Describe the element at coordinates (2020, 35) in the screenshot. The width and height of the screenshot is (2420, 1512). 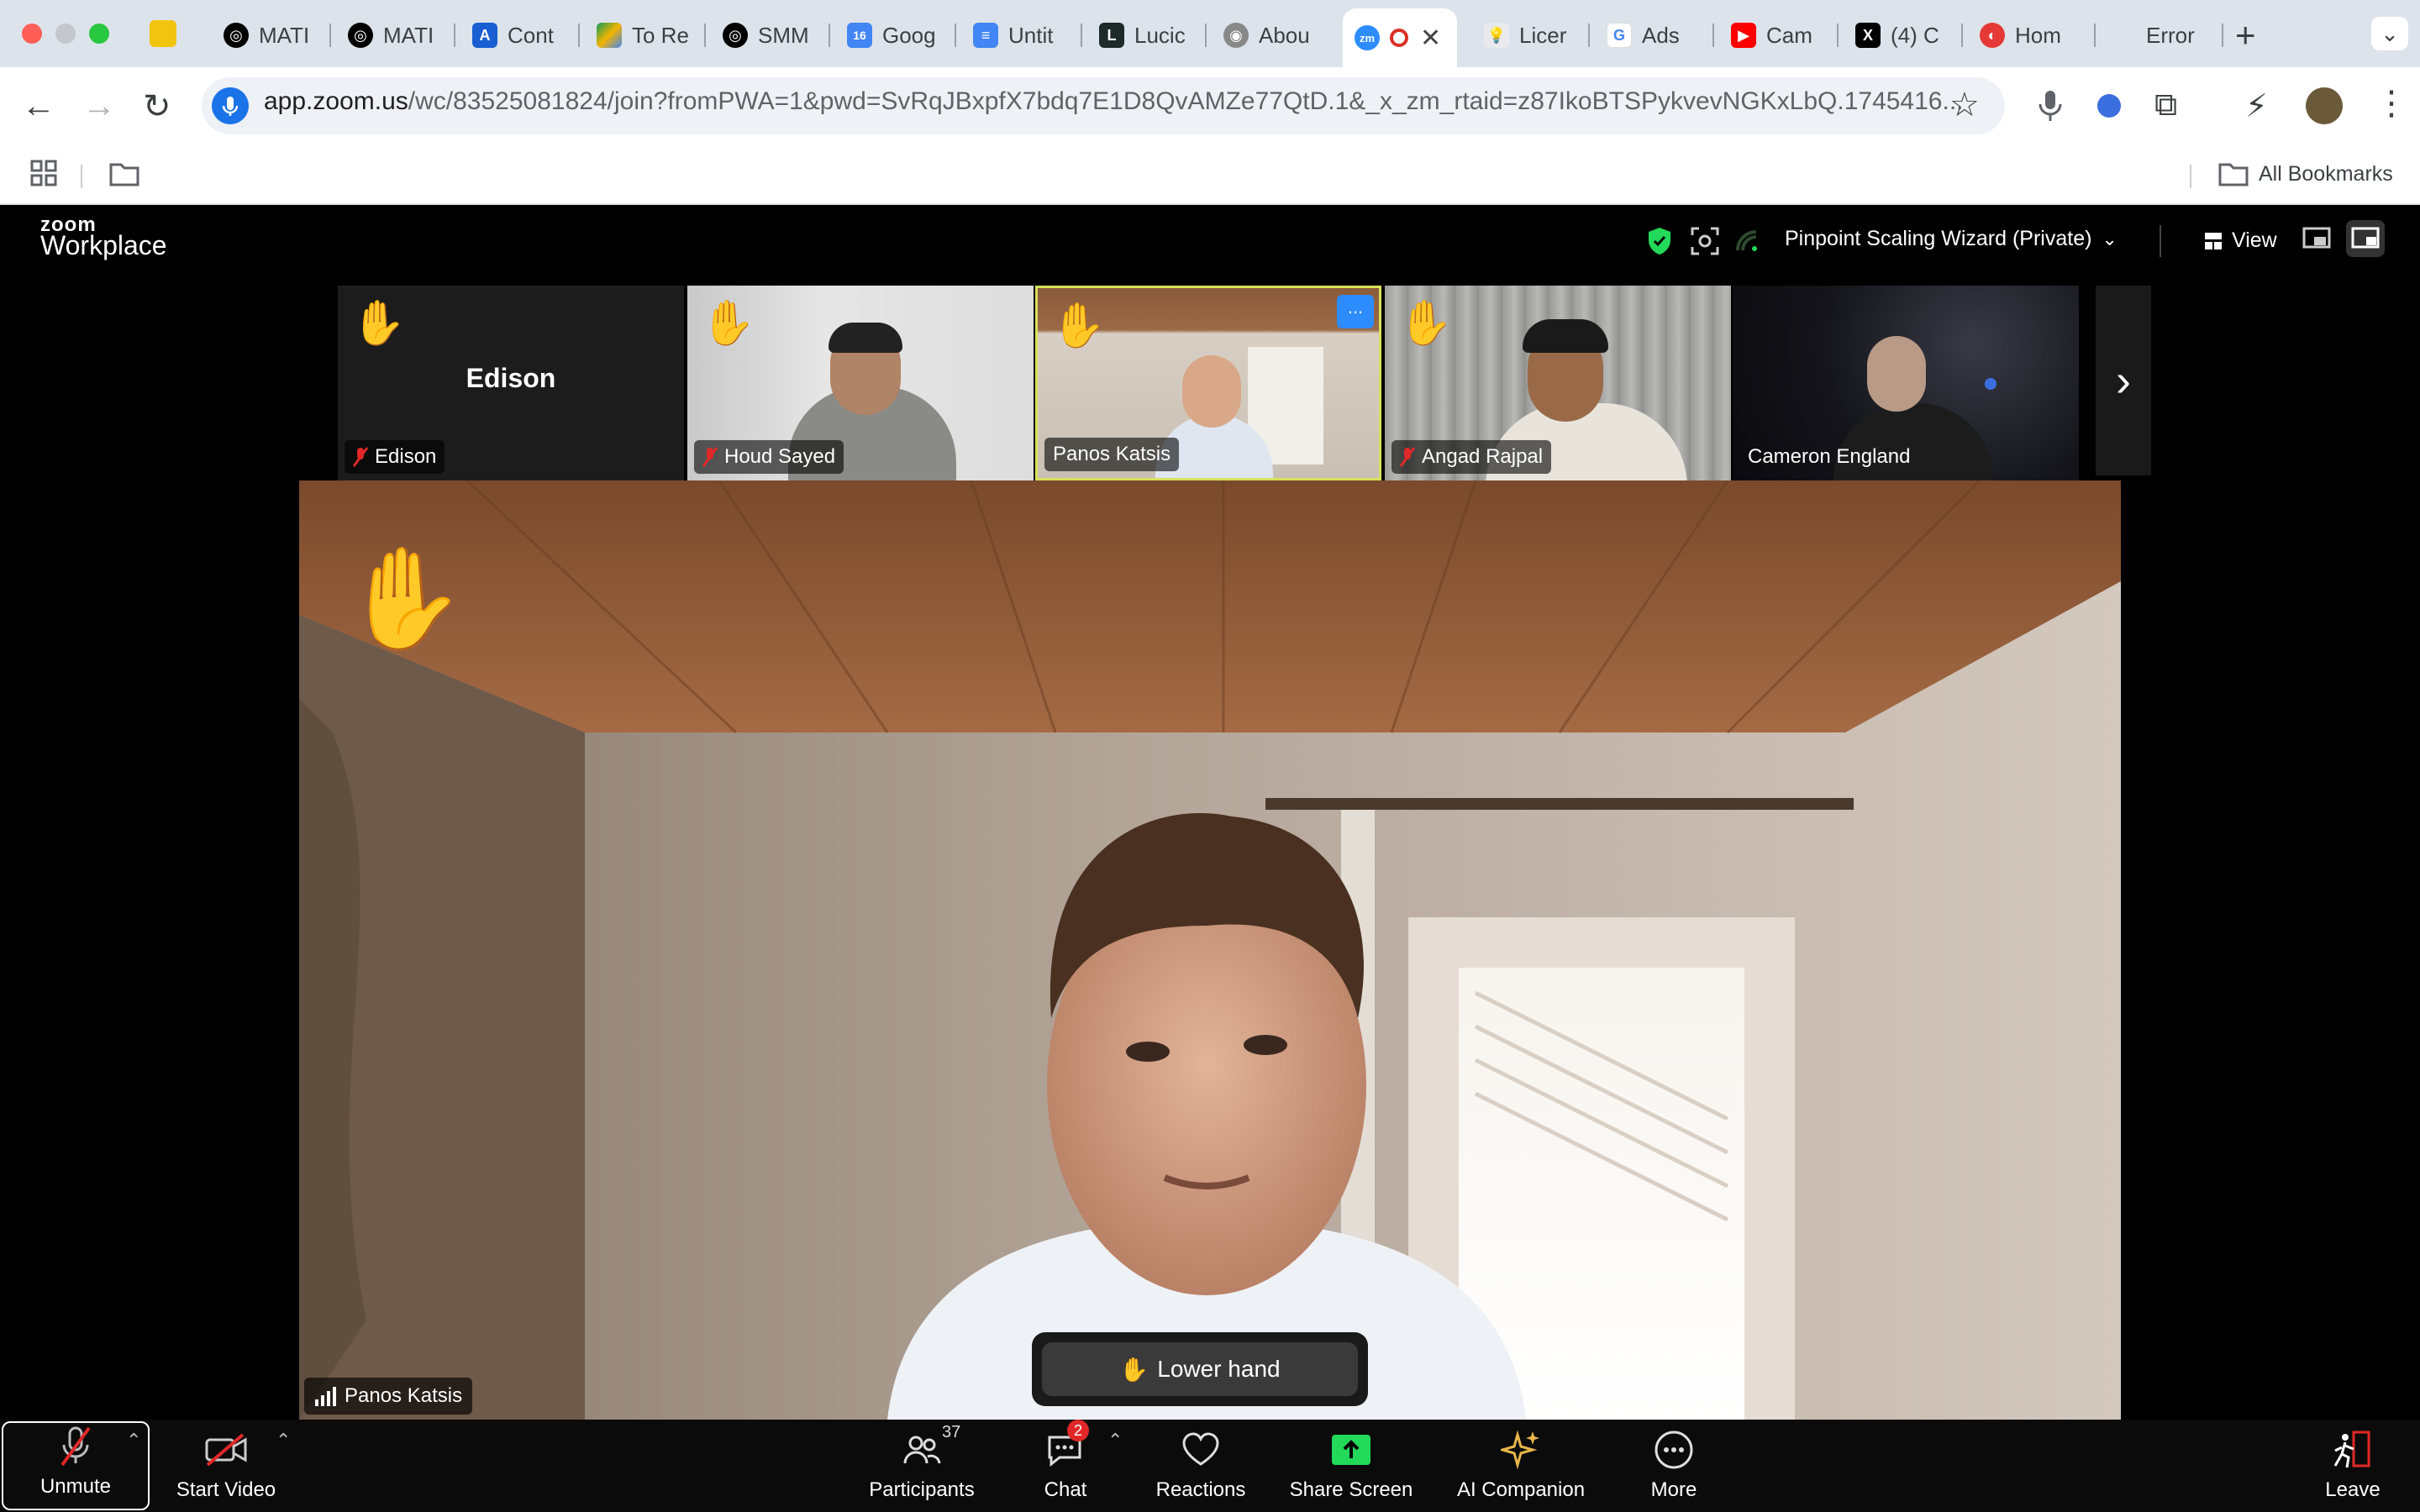
I see `browser-tab: ◐ Hom` at that location.